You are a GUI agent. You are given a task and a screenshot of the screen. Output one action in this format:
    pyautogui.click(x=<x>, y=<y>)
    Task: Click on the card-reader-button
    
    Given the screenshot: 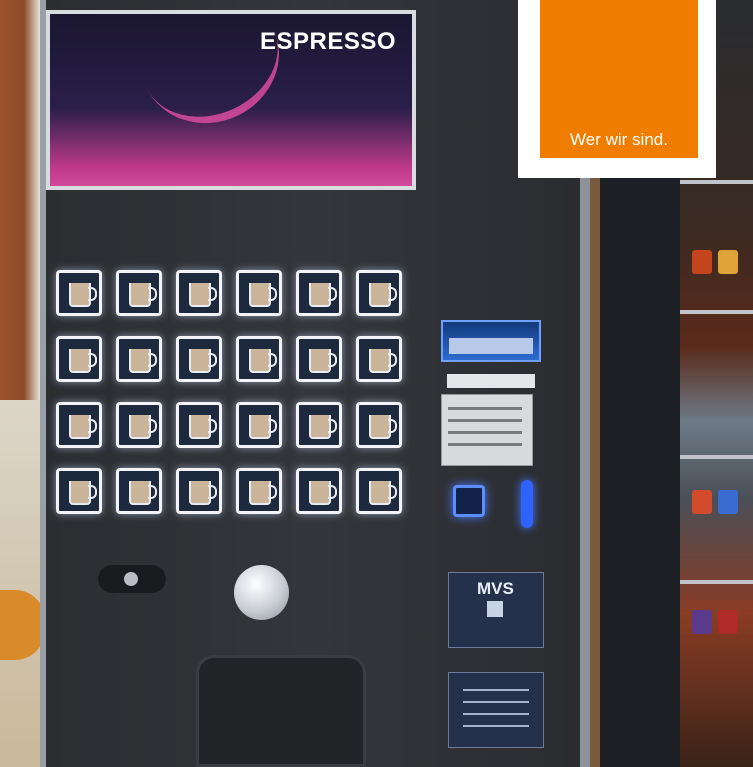 What is the action you would take?
    pyautogui.click(x=469, y=501)
    